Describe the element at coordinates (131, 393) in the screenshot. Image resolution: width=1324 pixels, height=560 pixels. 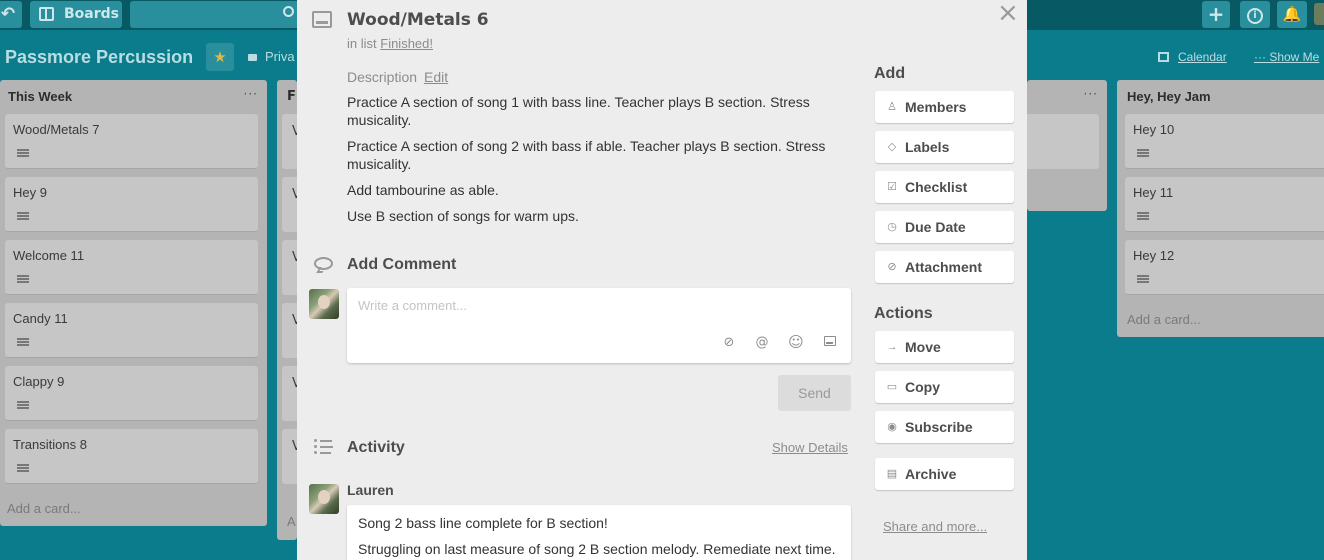
I see `list-card: Clappy 9` at that location.